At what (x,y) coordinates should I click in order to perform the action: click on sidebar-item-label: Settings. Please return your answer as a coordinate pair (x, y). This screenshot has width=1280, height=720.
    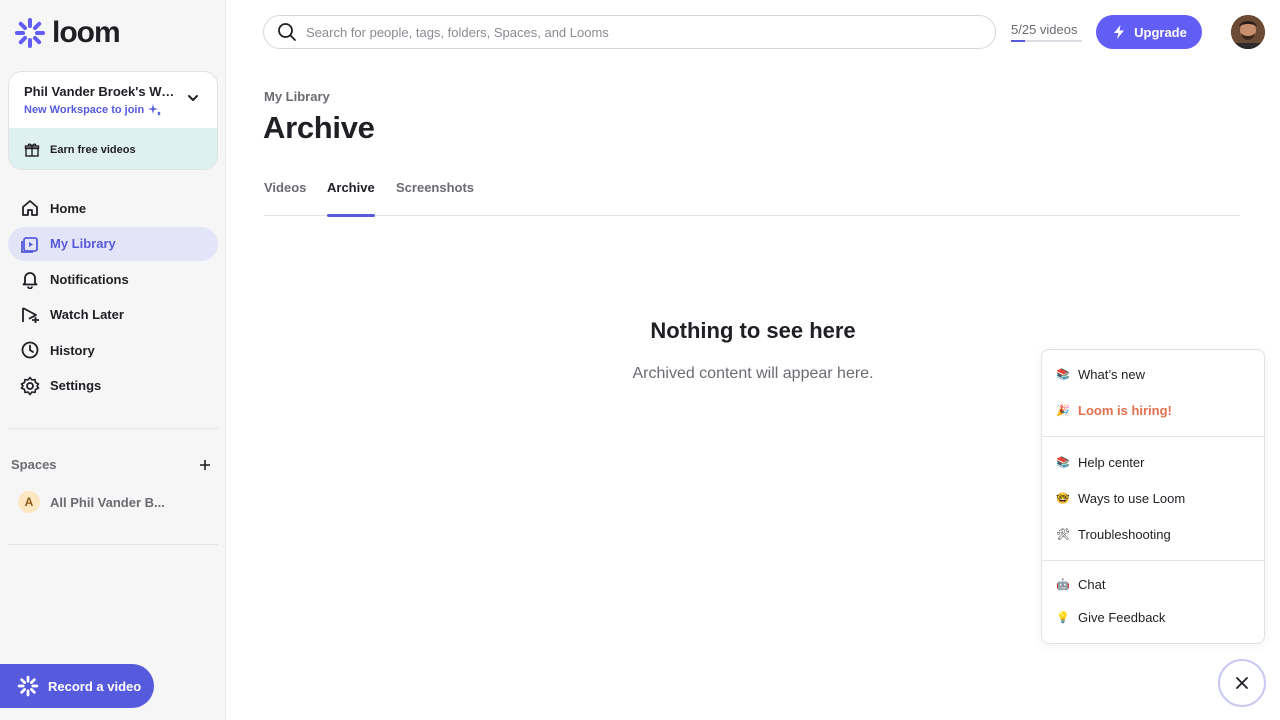
    Looking at the image, I should click on (76, 386).